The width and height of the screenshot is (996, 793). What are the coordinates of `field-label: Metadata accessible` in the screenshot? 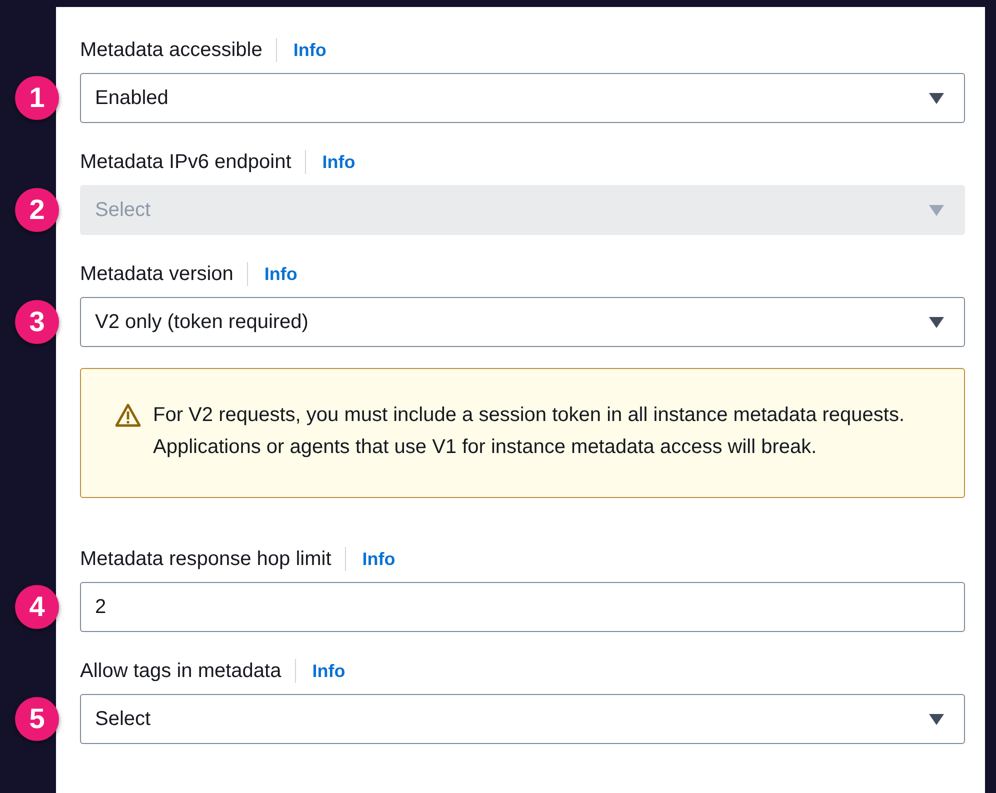 It's located at (171, 50).